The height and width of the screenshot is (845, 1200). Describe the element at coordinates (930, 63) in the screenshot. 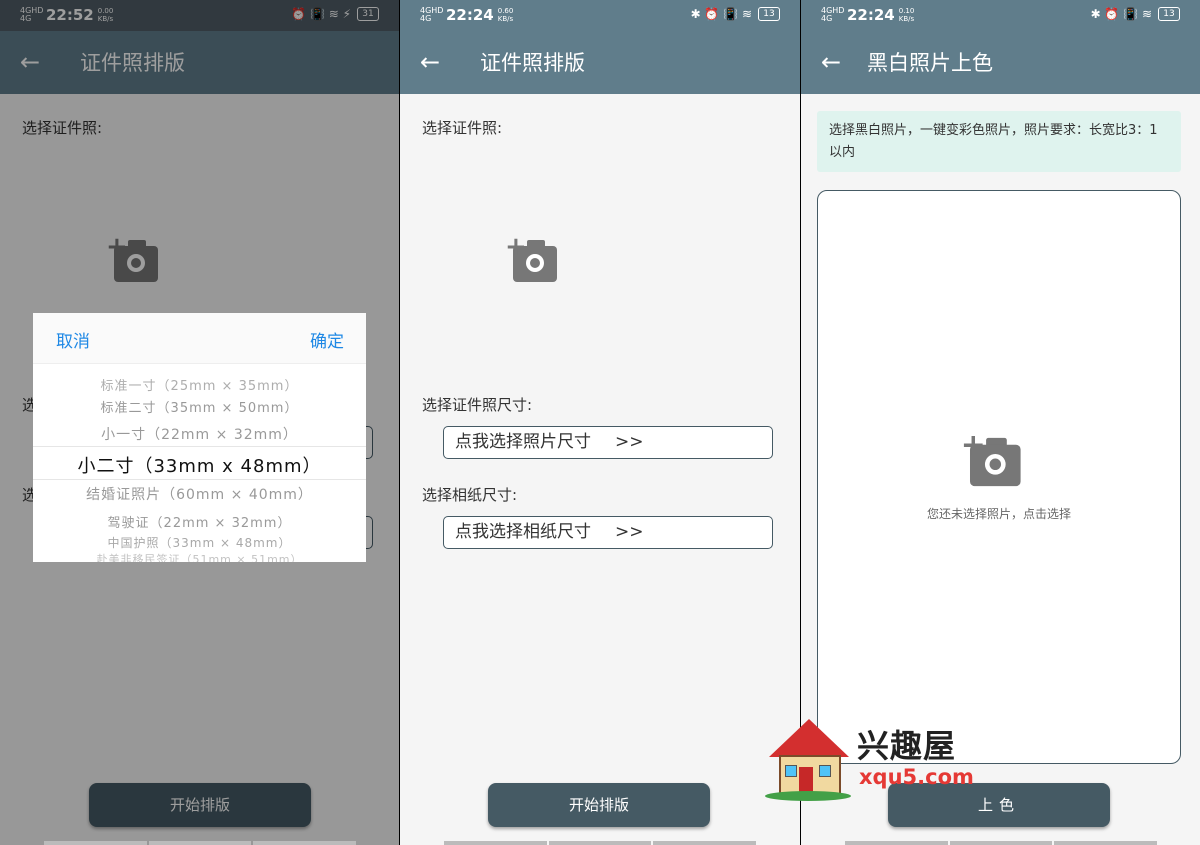

I see `page-title: 黑白照片上色` at that location.